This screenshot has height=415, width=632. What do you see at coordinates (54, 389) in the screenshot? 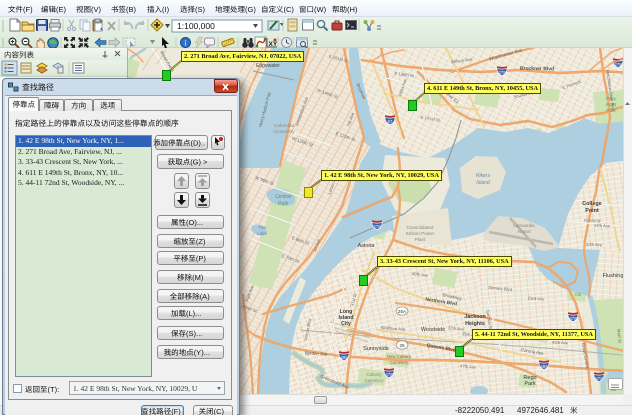
I see `svg-text: (T):` at bounding box center [54, 389].